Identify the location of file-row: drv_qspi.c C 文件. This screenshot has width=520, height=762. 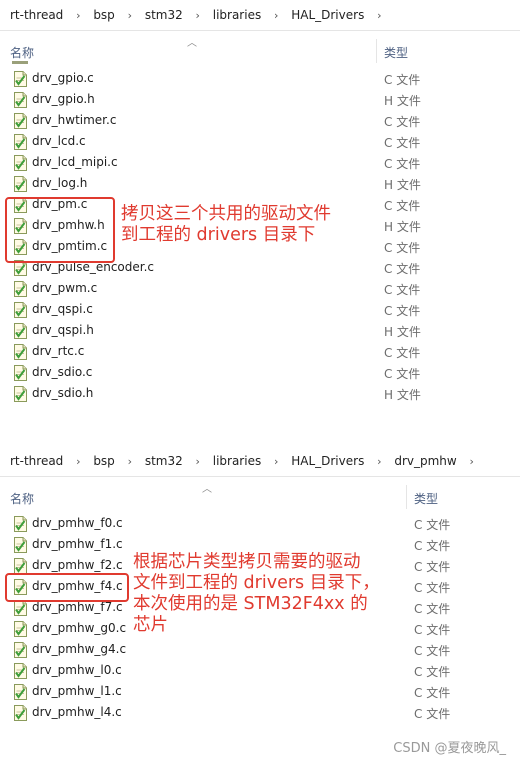
(260, 309).